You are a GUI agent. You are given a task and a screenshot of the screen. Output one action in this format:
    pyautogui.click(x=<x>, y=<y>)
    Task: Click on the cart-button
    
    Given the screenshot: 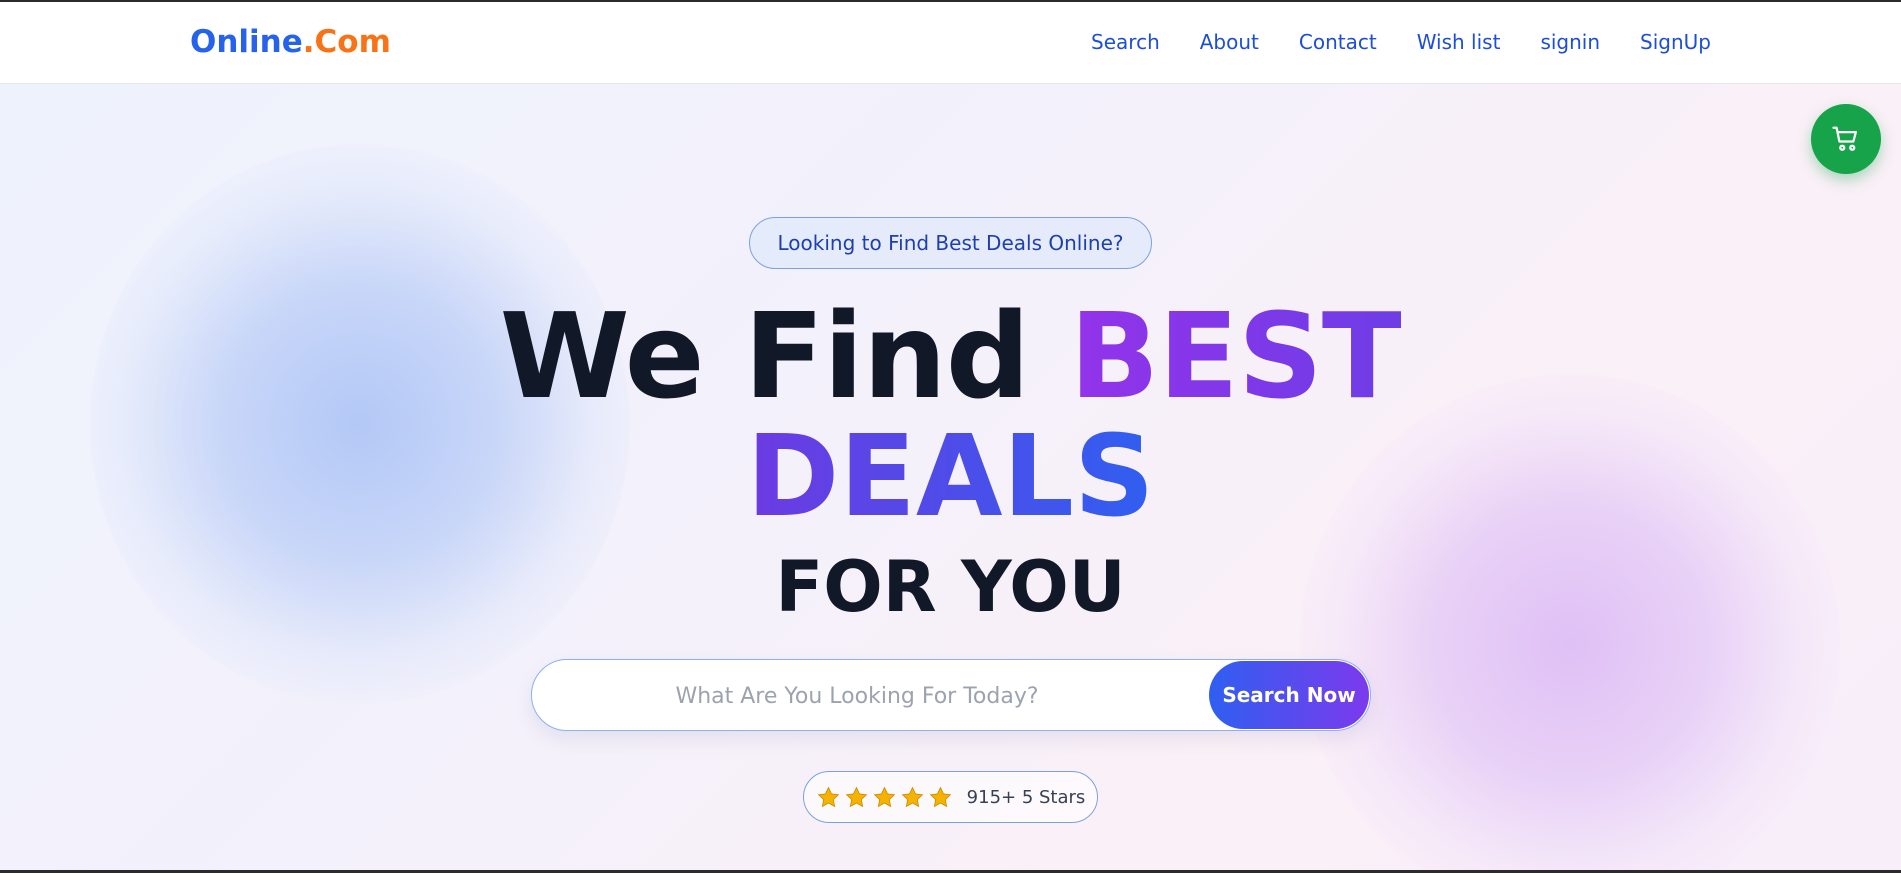 What is the action you would take?
    pyautogui.click(x=1846, y=139)
    